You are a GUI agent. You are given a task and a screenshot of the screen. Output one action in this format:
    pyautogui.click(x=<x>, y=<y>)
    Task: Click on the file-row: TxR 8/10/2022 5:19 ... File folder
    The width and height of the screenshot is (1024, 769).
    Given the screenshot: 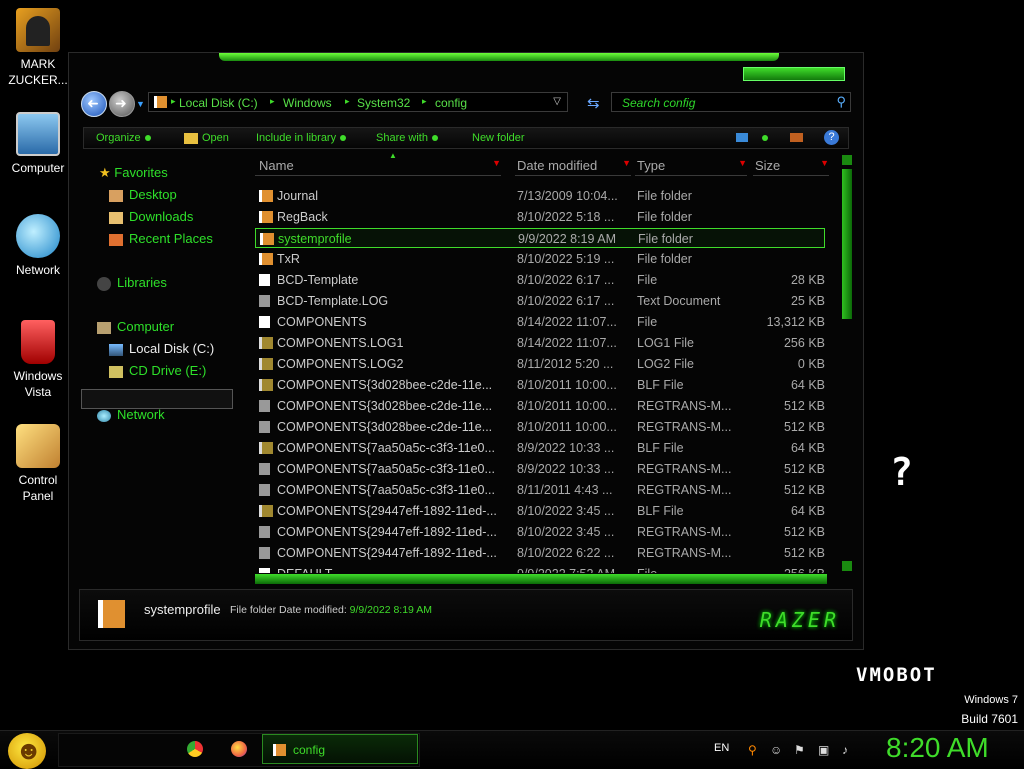 What is the action you would take?
    pyautogui.click(x=540, y=259)
    